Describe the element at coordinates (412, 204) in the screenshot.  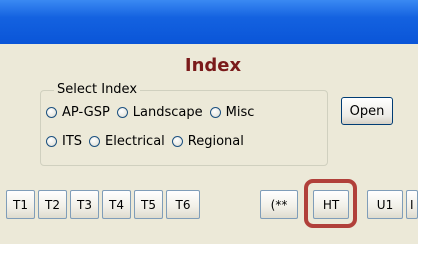
I see `partial-button: I` at that location.